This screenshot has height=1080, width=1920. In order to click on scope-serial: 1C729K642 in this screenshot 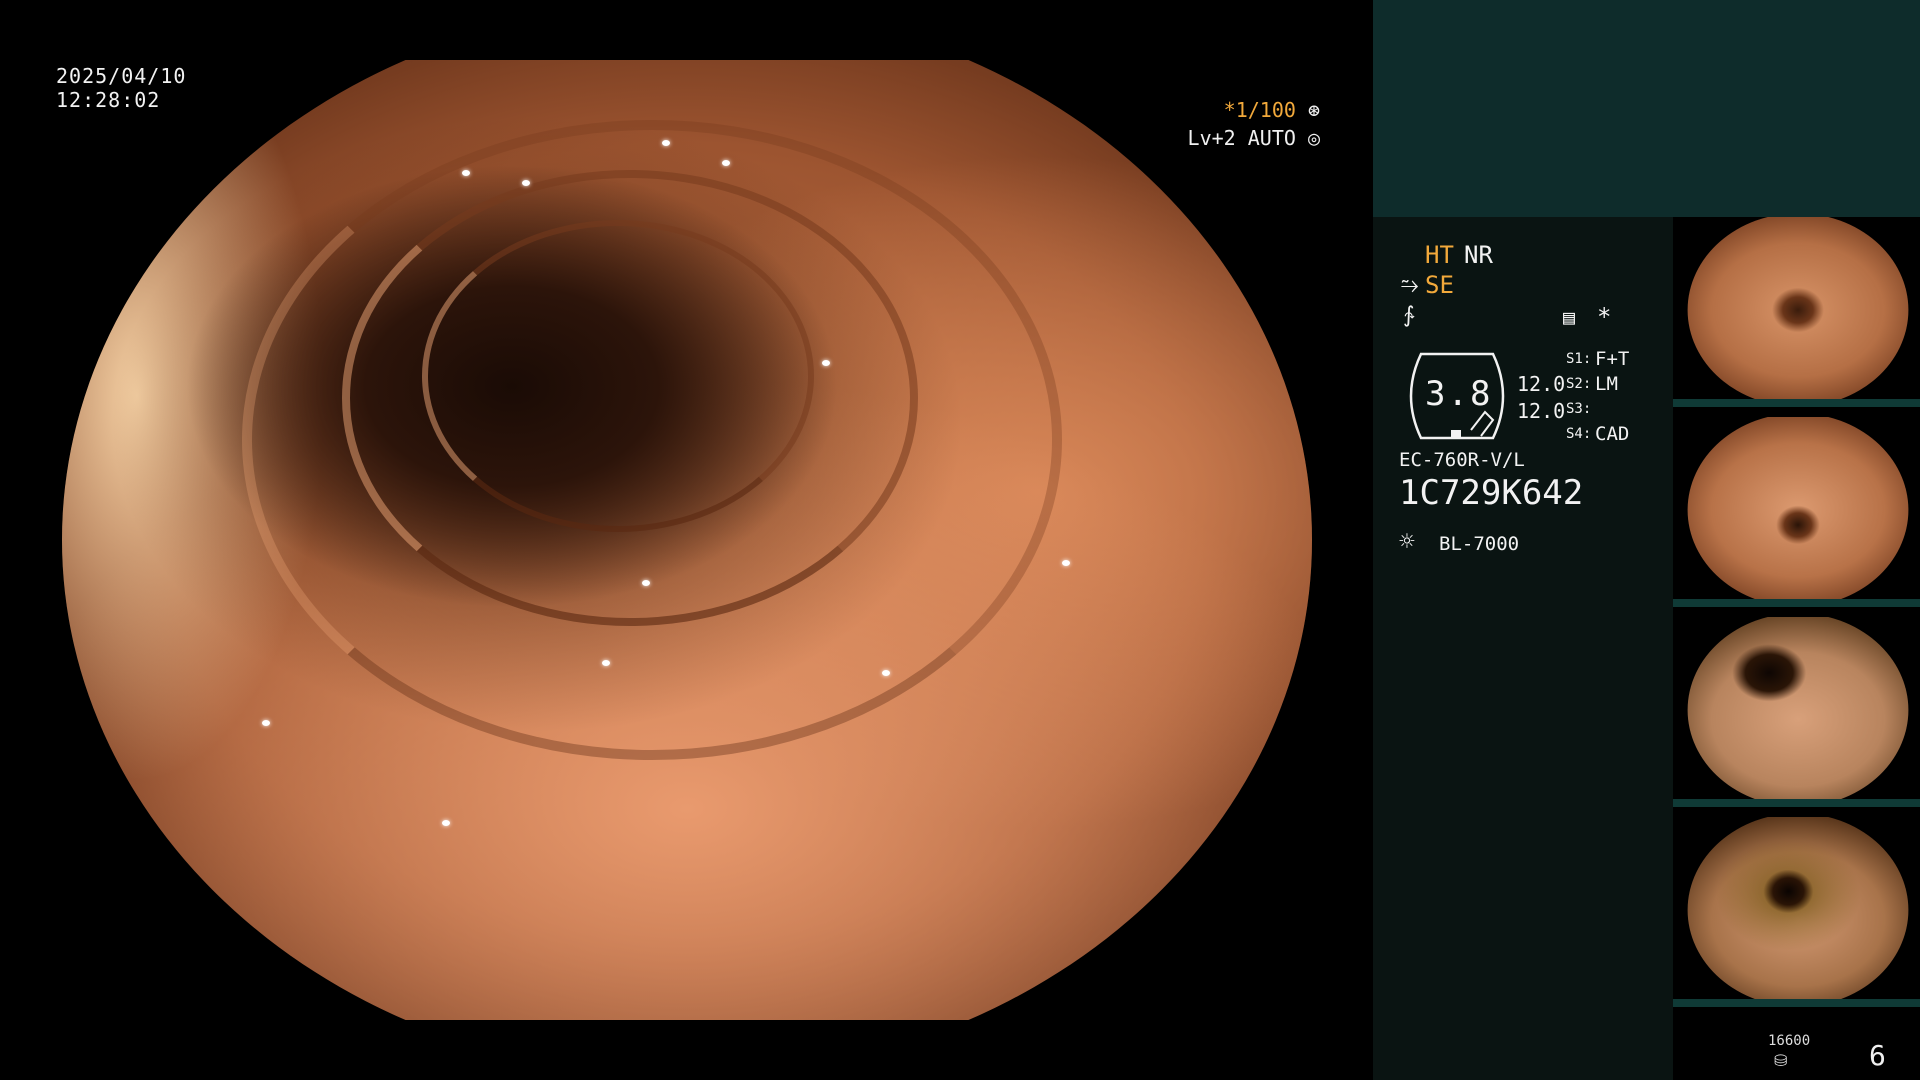, I will do `click(1491, 493)`.